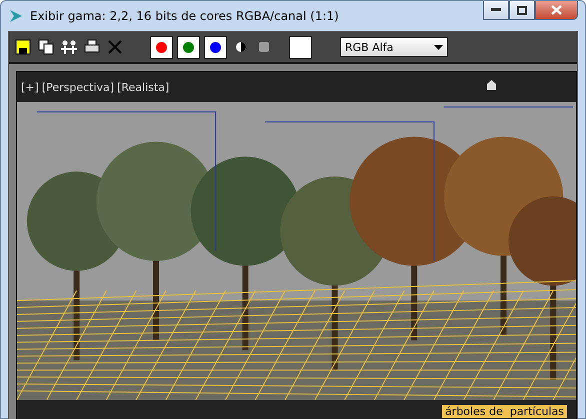 This screenshot has height=419, width=586. I want to click on app-logo-icon, so click(16, 16).